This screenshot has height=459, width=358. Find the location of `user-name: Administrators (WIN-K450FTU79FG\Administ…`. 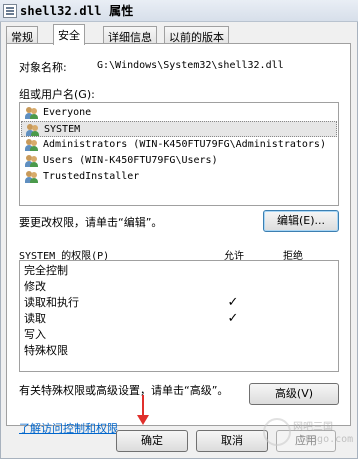

user-name: Administrators (WIN-K450FTU79FG\Administ… is located at coordinates (184, 144).